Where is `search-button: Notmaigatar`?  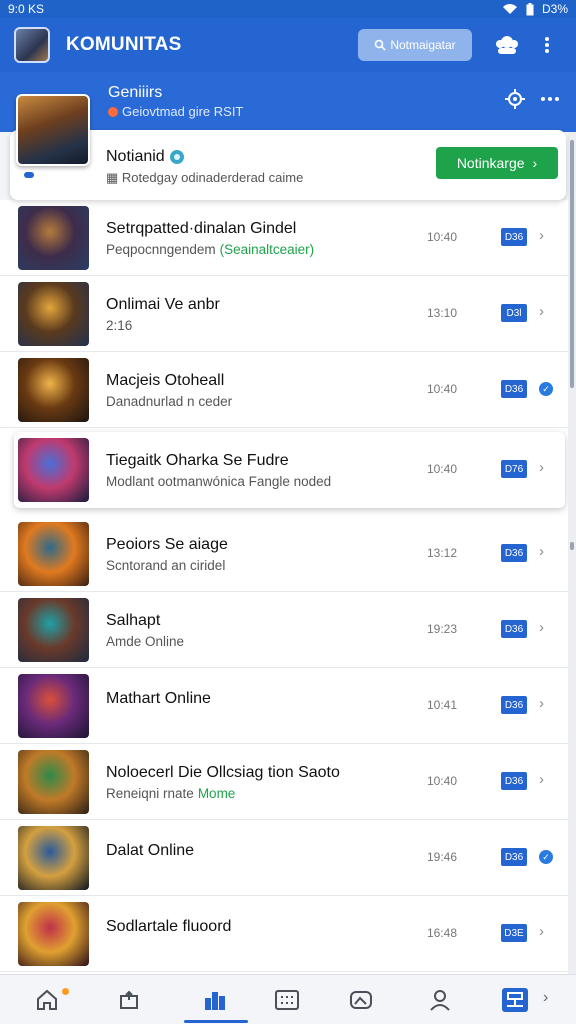
search-button: Notmaigatar is located at coordinates (415, 45).